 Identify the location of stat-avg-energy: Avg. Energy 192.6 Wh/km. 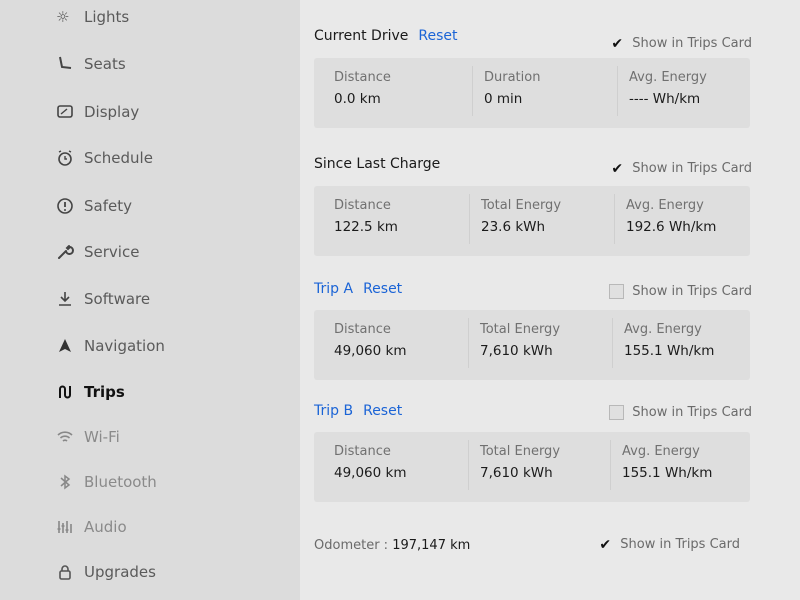
(665, 219).